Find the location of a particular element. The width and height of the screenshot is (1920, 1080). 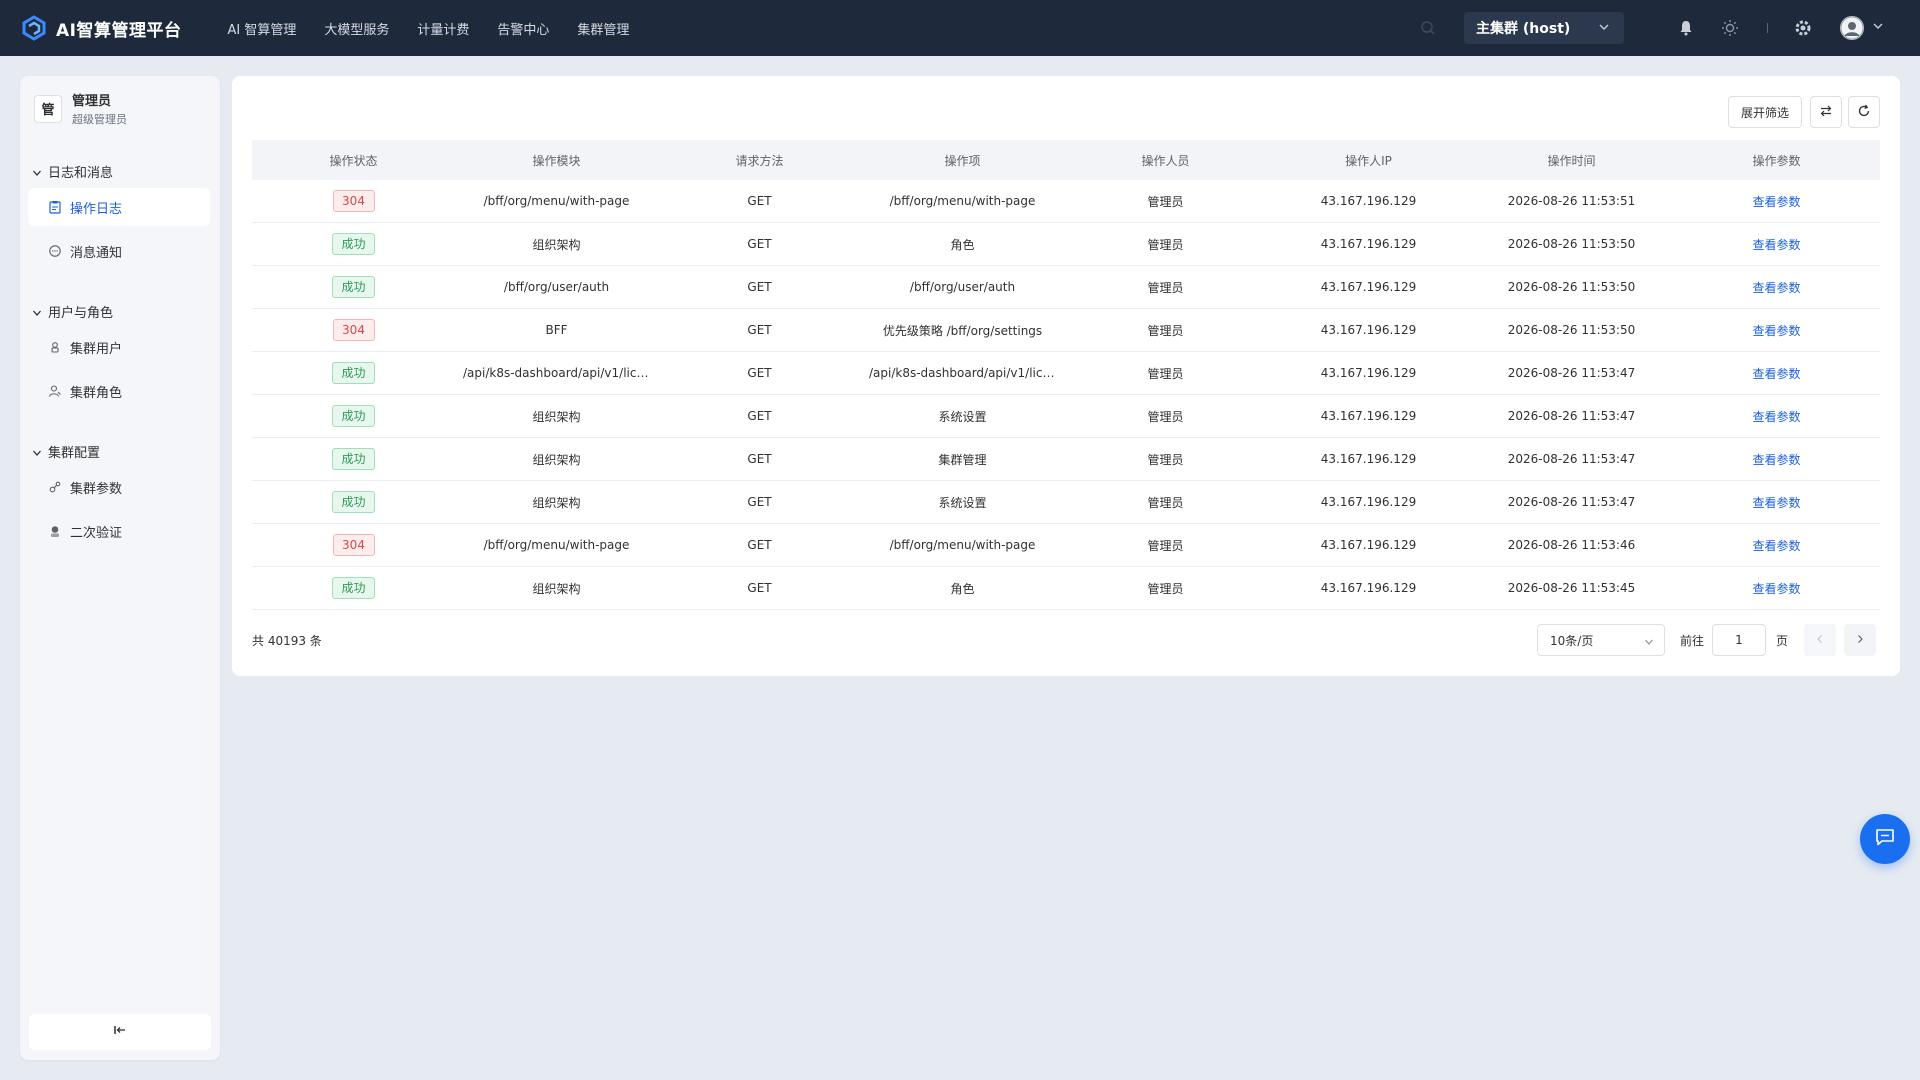

users-icon is located at coordinates (55, 347).